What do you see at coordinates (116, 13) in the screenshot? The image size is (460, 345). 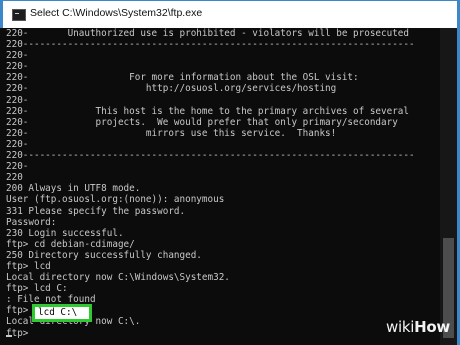 I see `window-title: Select C:\Windows\System32\ftp.exe` at bounding box center [116, 13].